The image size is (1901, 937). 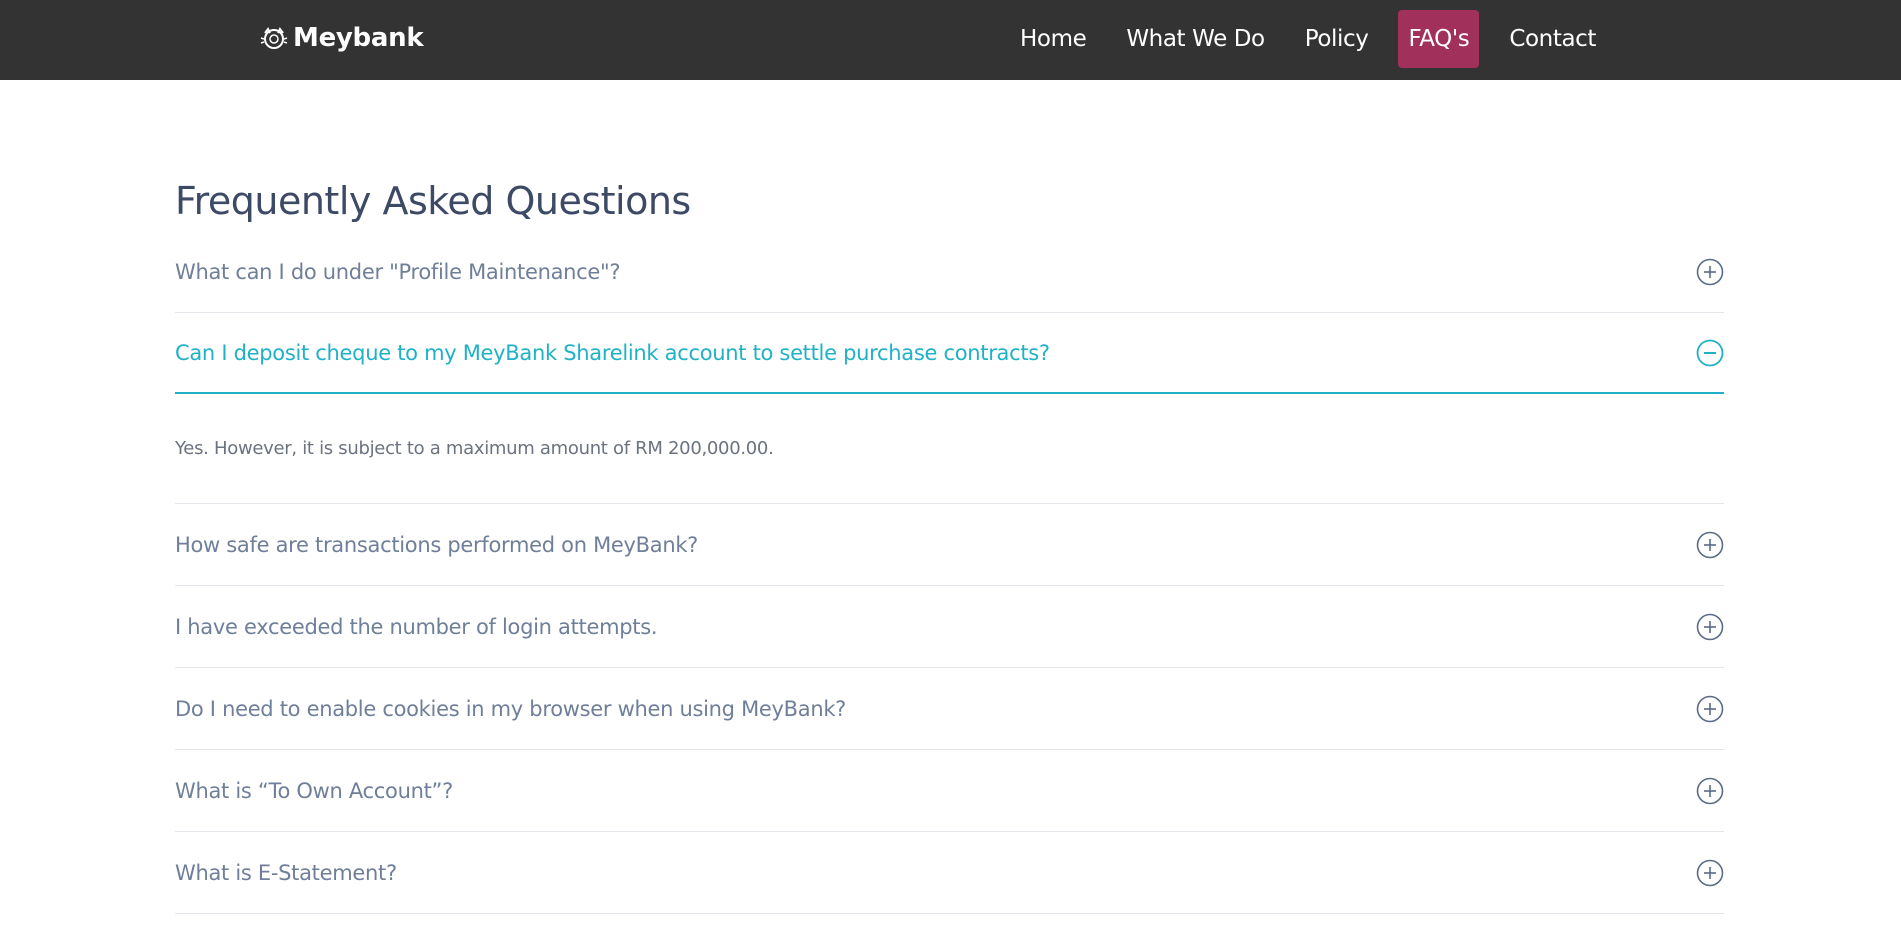 I want to click on nav-home: Home, so click(x=1053, y=39).